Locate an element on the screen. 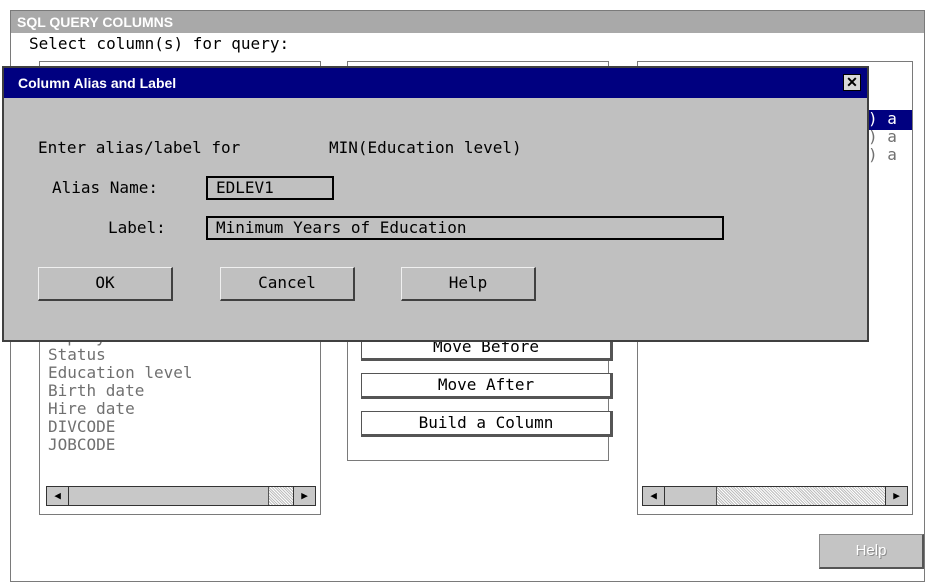 The height and width of the screenshot is (585, 935). help-button: Help is located at coordinates (871, 551).